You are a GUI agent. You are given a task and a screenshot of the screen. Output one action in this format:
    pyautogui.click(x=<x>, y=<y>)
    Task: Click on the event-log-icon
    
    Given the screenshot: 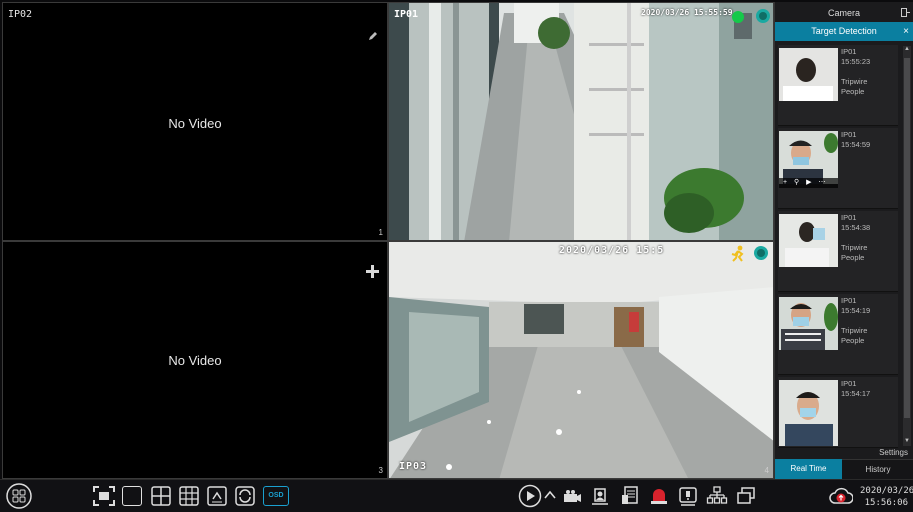 What is the action you would take?
    pyautogui.click(x=630, y=496)
    